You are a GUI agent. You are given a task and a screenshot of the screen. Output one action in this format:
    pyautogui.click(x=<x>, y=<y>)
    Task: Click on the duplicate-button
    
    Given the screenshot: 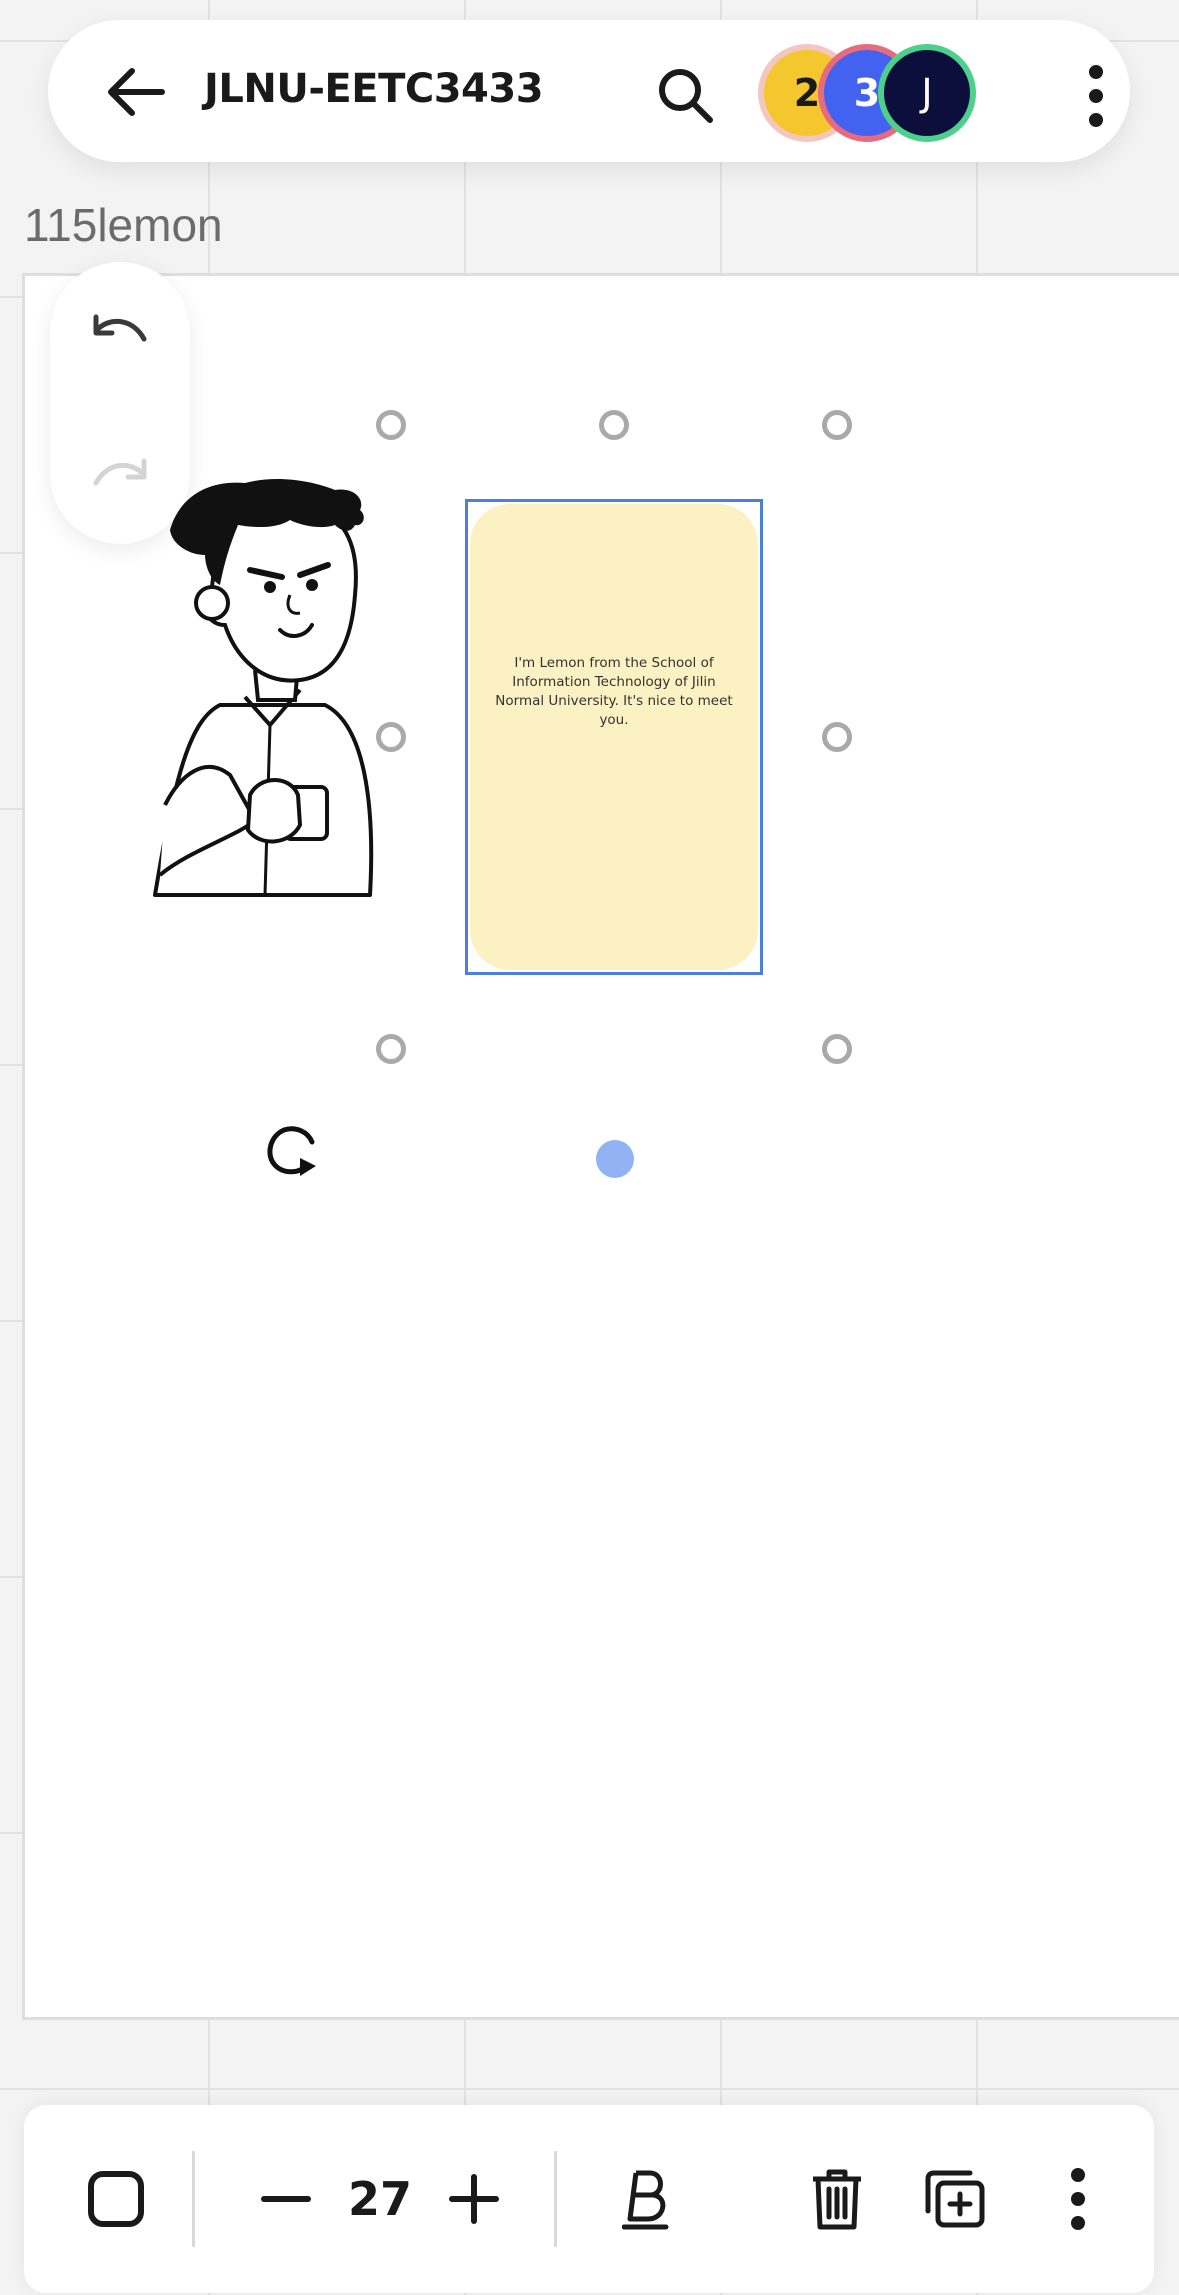 What is the action you would take?
    pyautogui.click(x=955, y=2199)
    